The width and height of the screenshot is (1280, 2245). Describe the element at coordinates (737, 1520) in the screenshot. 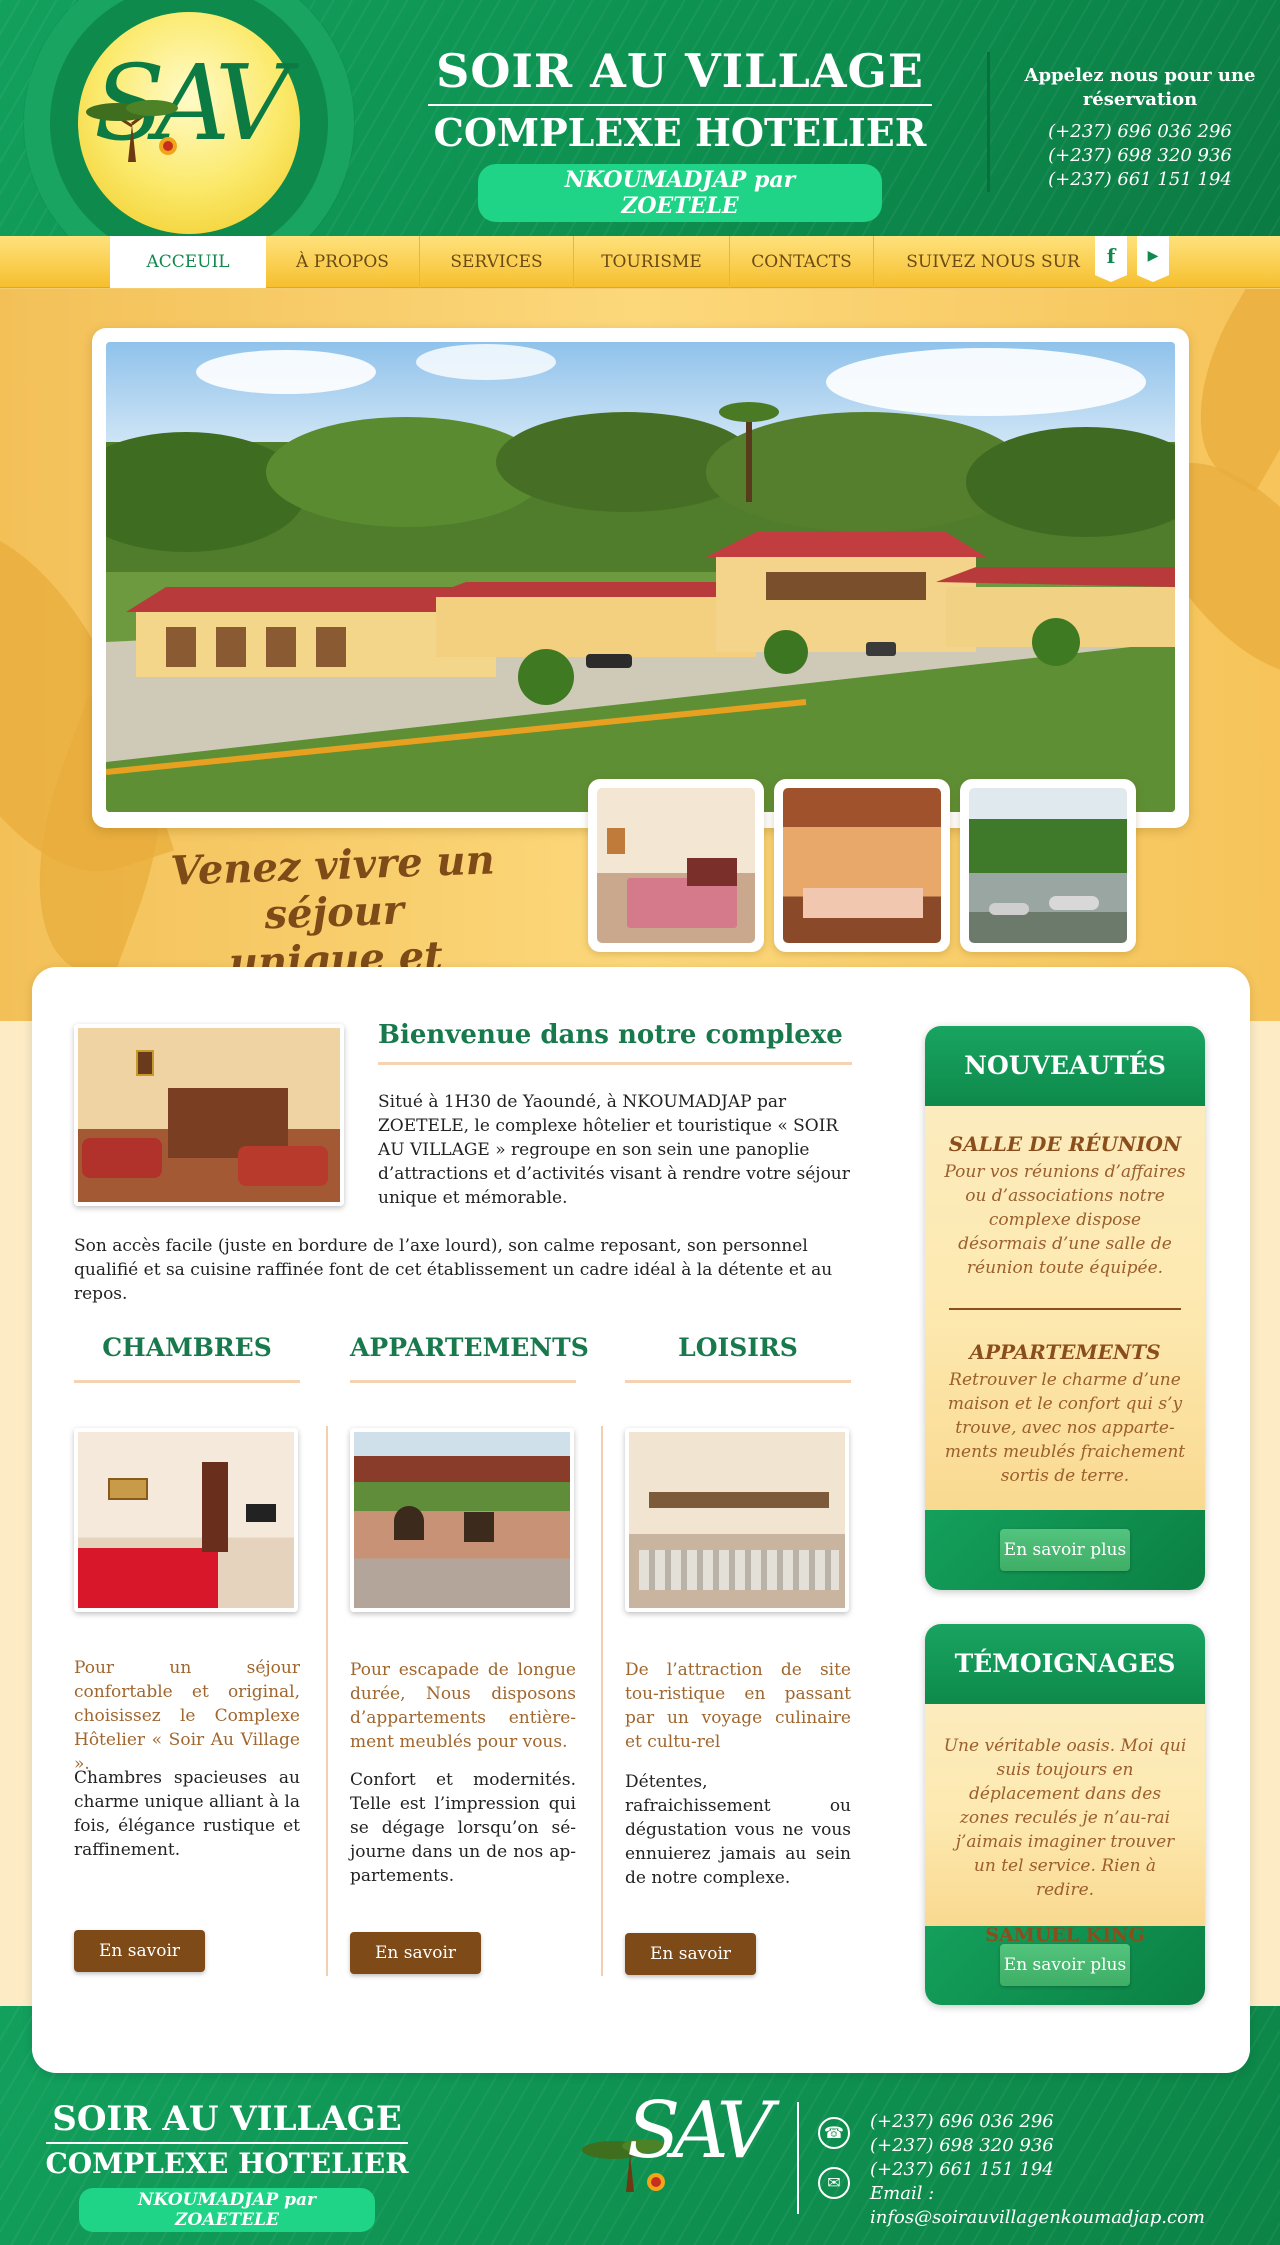

I see `leisure-hall-photo` at that location.